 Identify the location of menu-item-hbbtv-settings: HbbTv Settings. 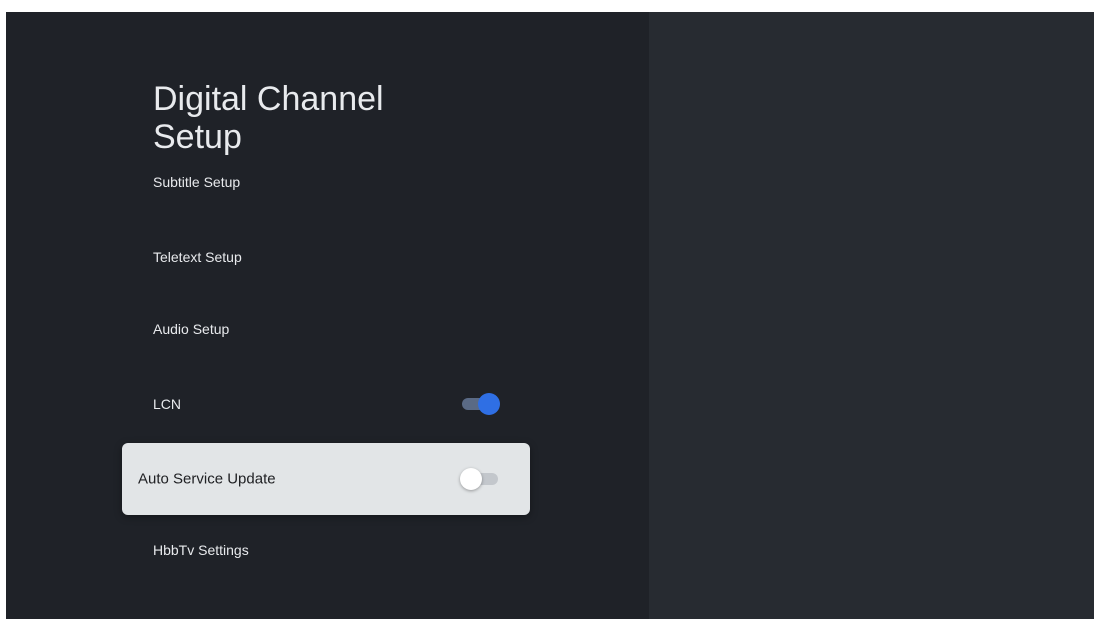
(326, 550).